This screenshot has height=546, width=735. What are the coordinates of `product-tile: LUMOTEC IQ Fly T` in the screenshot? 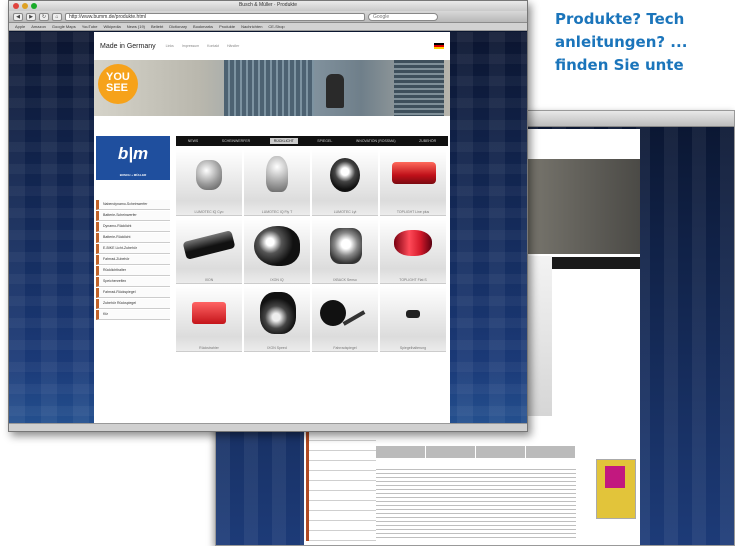 It's located at (277, 183).